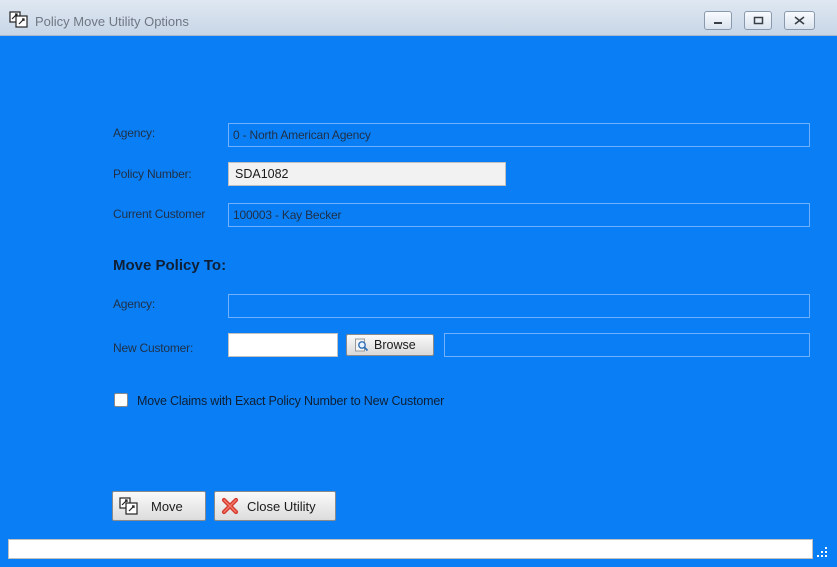 The image size is (837, 567). What do you see at coordinates (170, 265) in the screenshot?
I see `move-policy-to-heading: Move Policy To:` at bounding box center [170, 265].